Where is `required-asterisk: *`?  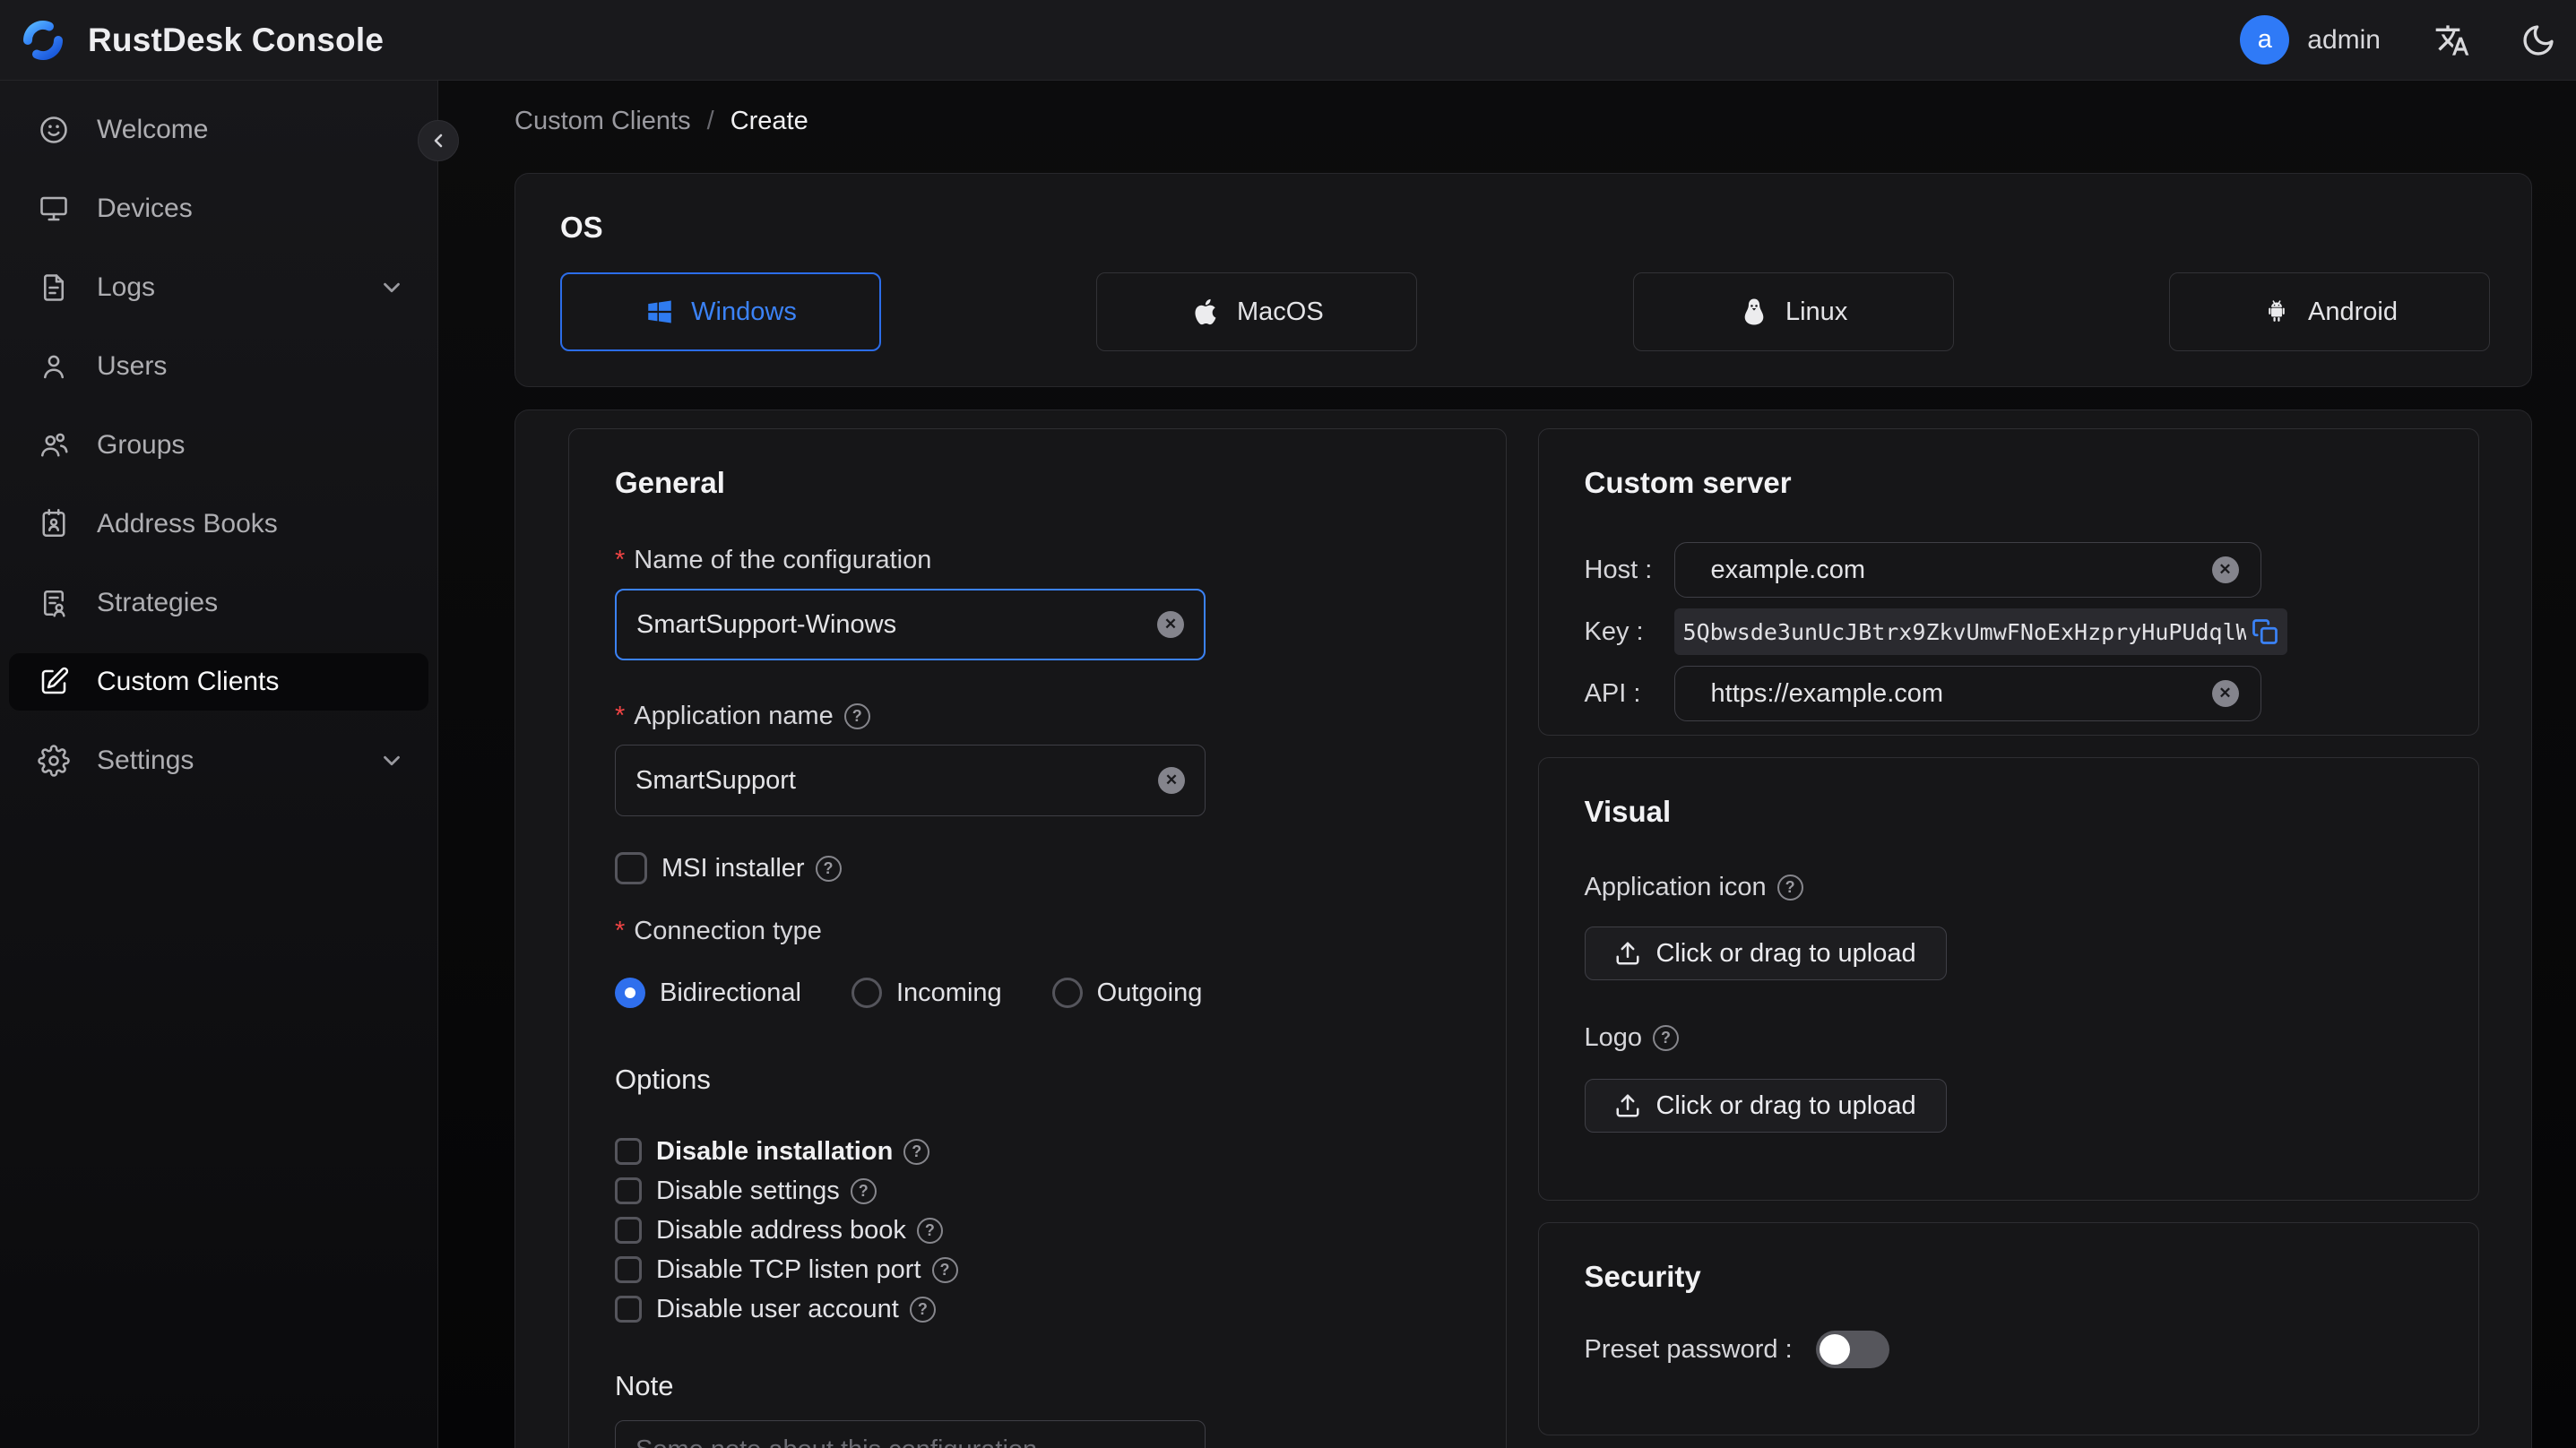
required-asterisk: * is located at coordinates (620, 931).